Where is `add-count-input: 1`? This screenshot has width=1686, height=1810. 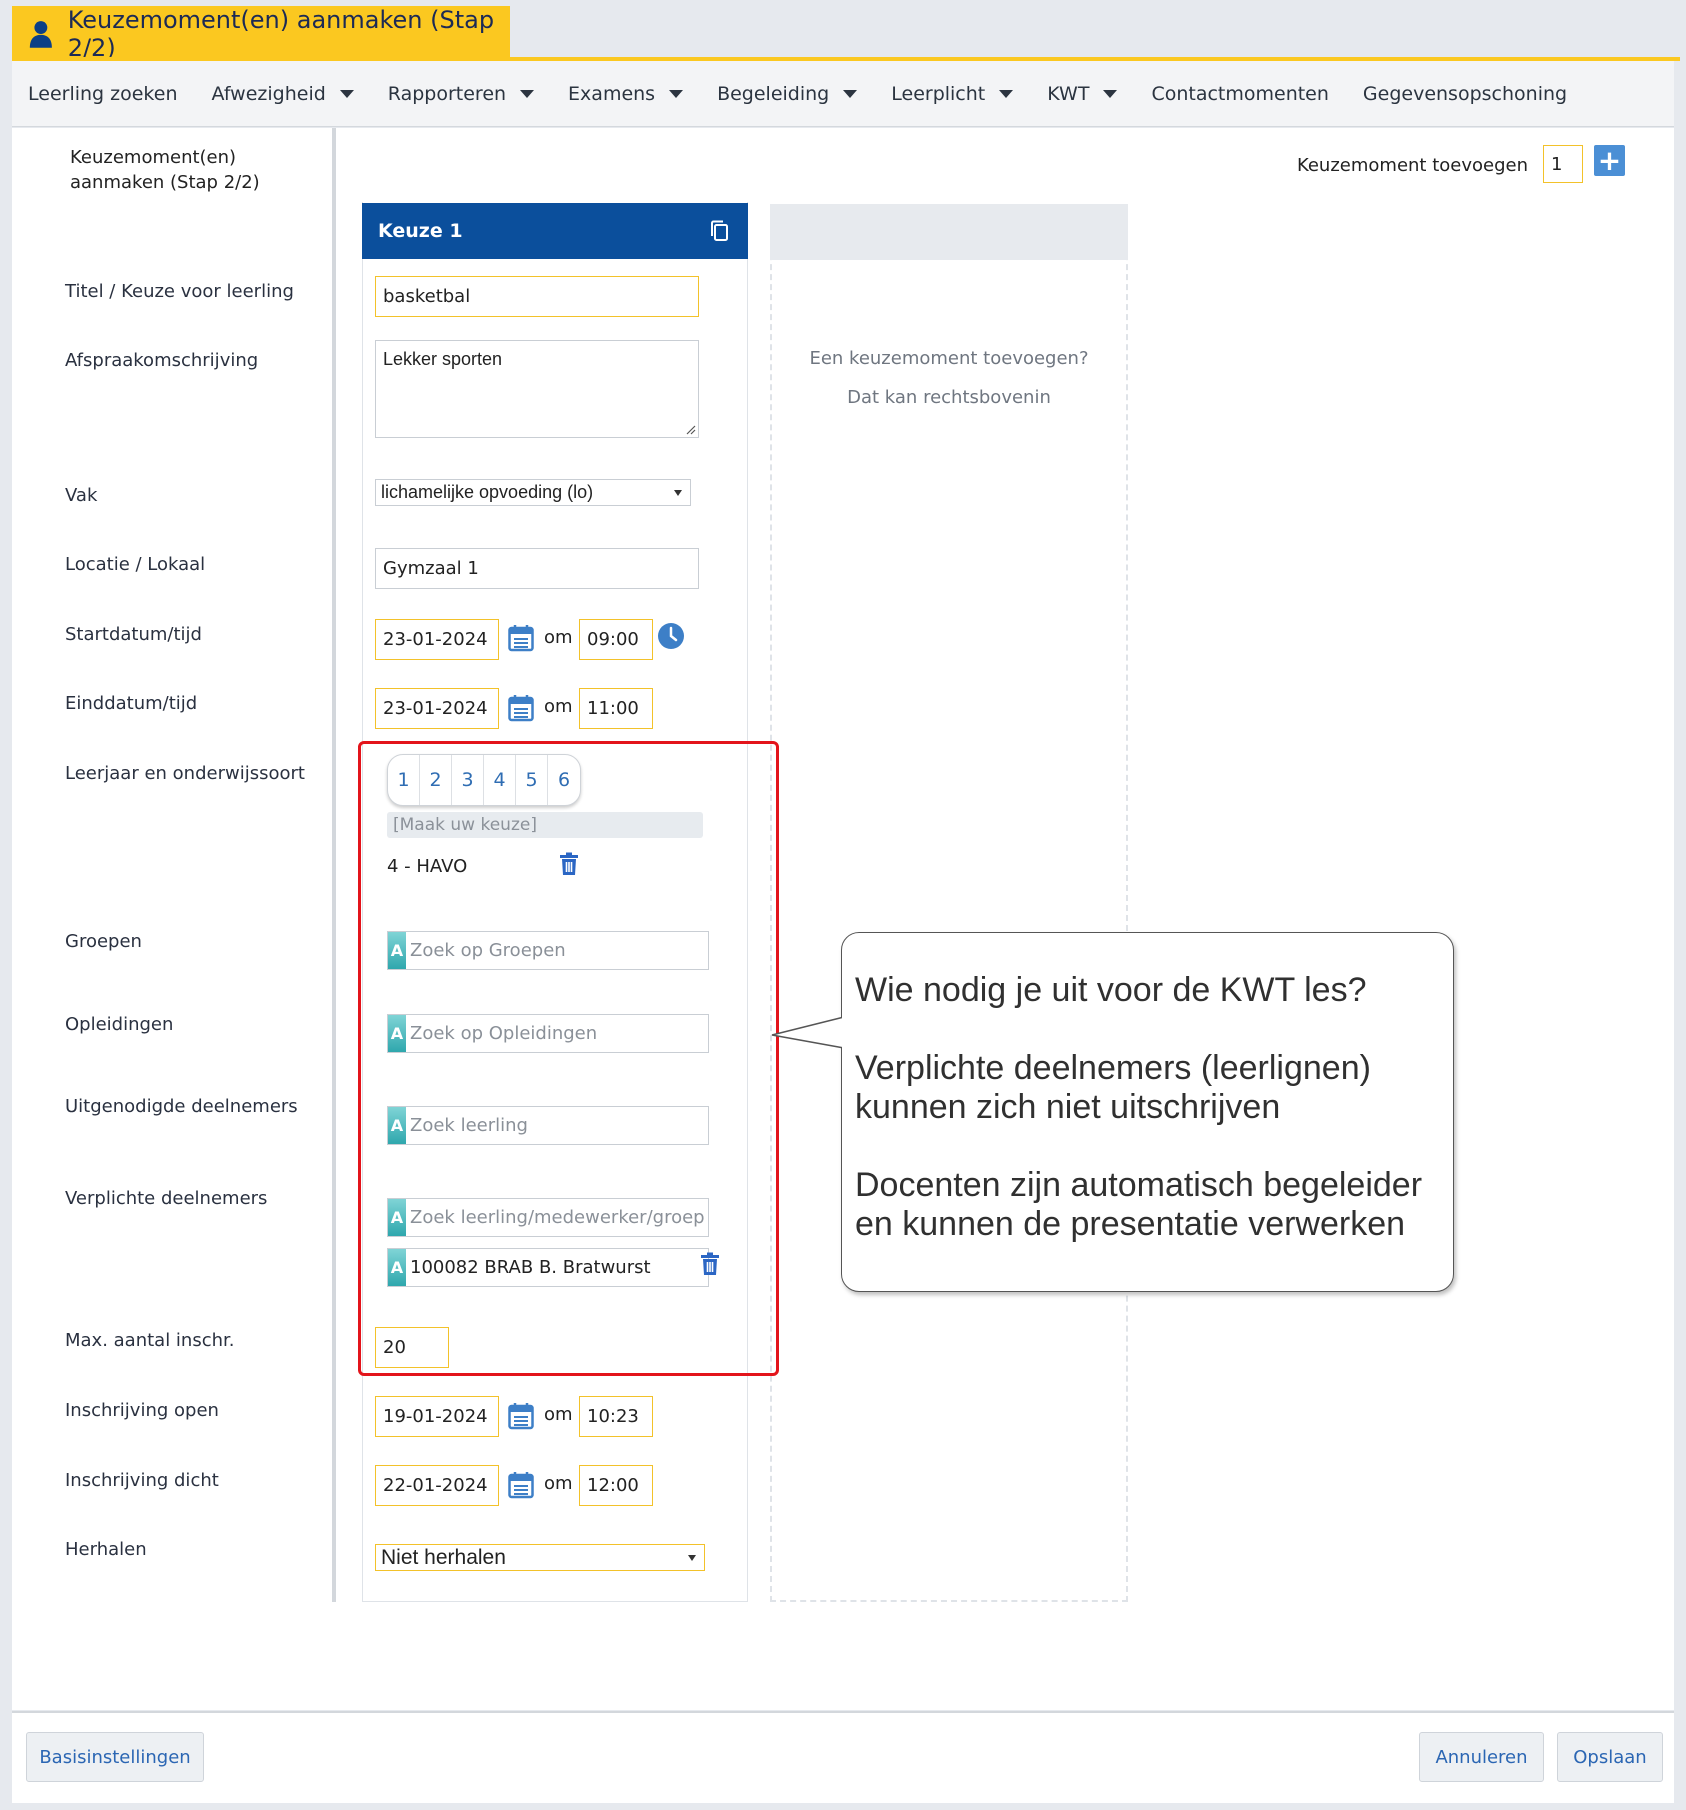
add-count-input: 1 is located at coordinates (1563, 164).